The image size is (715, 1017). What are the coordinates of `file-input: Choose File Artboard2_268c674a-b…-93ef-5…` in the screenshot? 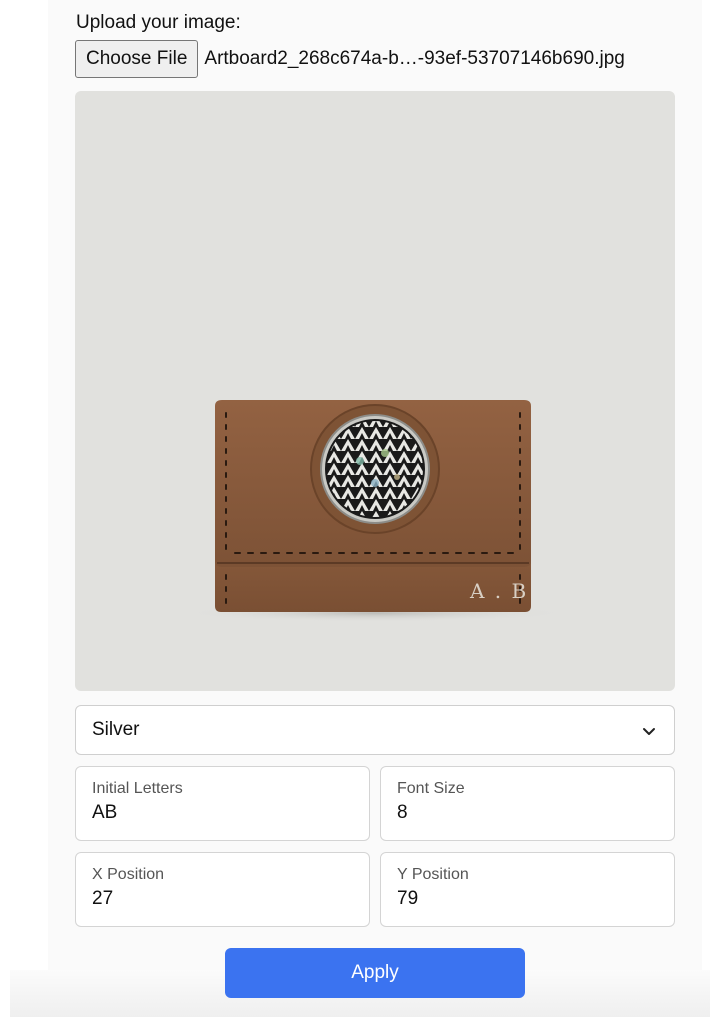 It's located at (350, 59).